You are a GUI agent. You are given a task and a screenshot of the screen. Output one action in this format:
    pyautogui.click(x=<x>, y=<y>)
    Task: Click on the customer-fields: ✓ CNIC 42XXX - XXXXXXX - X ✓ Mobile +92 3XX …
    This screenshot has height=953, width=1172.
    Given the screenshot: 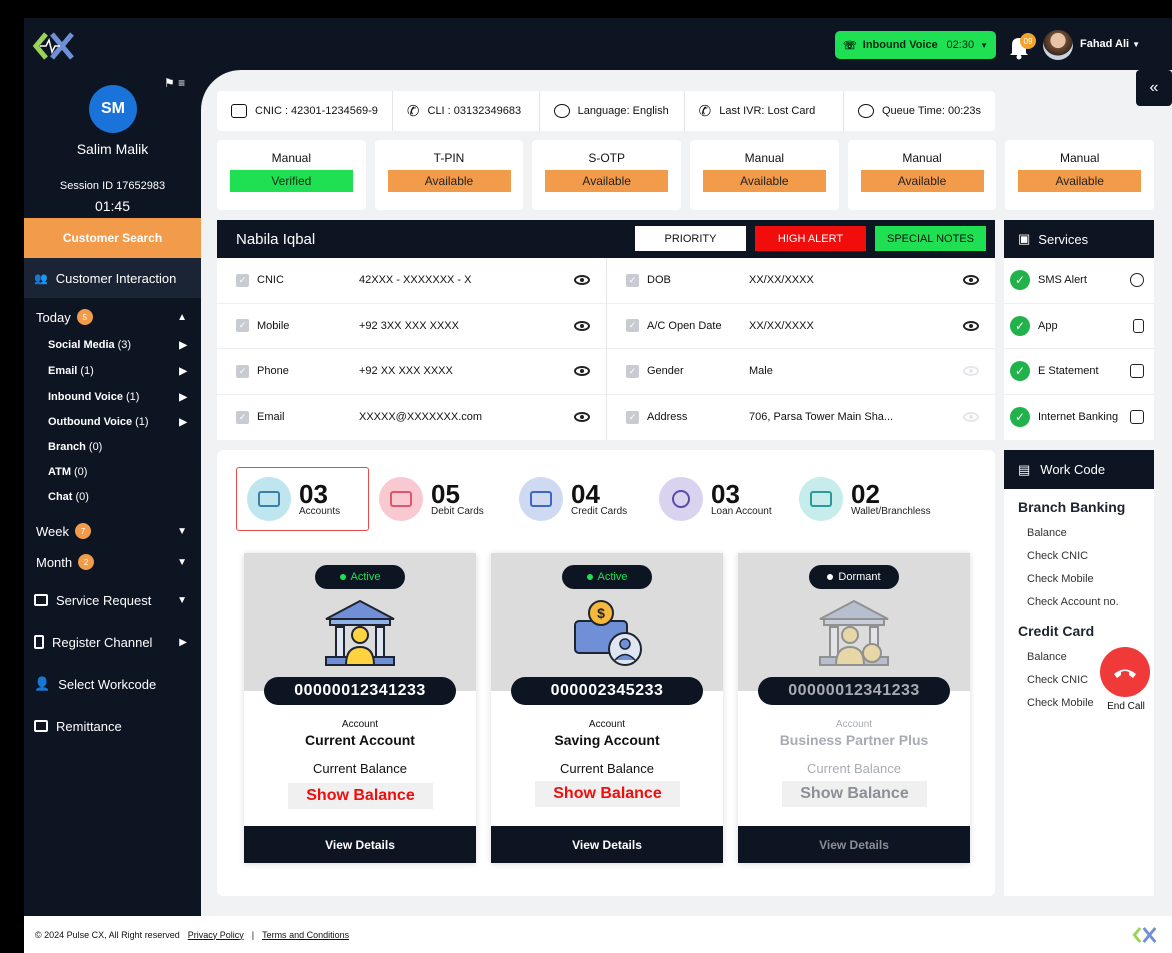 What is the action you would take?
    pyautogui.click(x=606, y=349)
    